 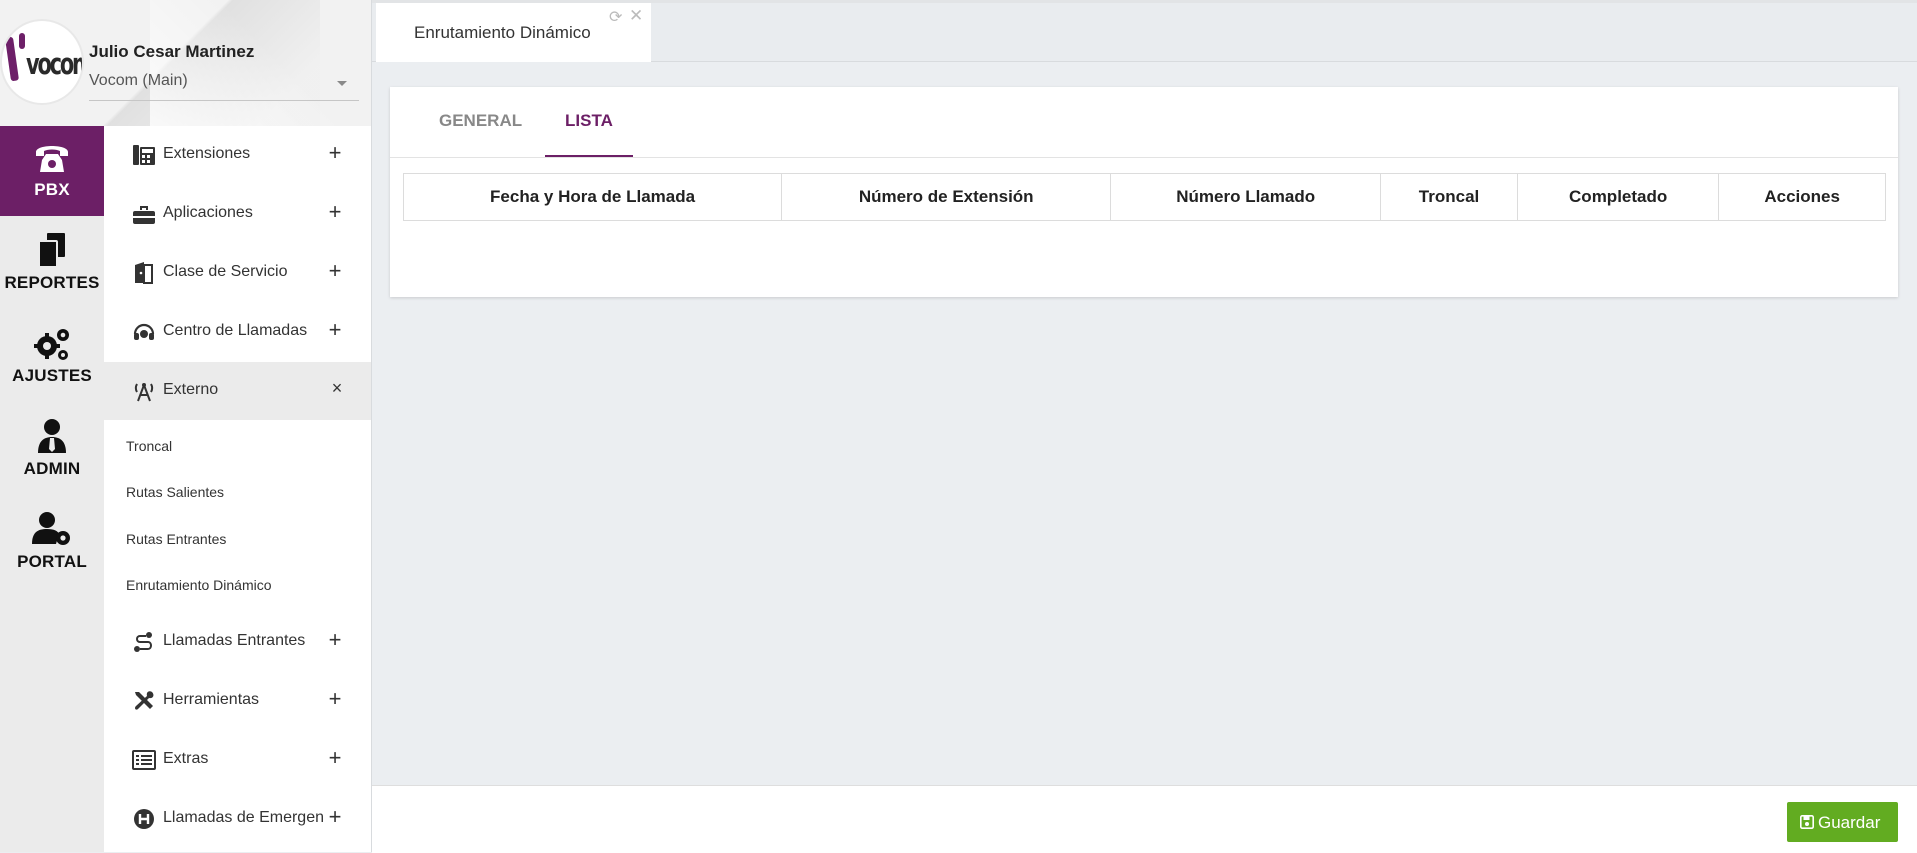 What do you see at coordinates (1449, 197) in the screenshot?
I see `column-header-troncal: Troncal` at bounding box center [1449, 197].